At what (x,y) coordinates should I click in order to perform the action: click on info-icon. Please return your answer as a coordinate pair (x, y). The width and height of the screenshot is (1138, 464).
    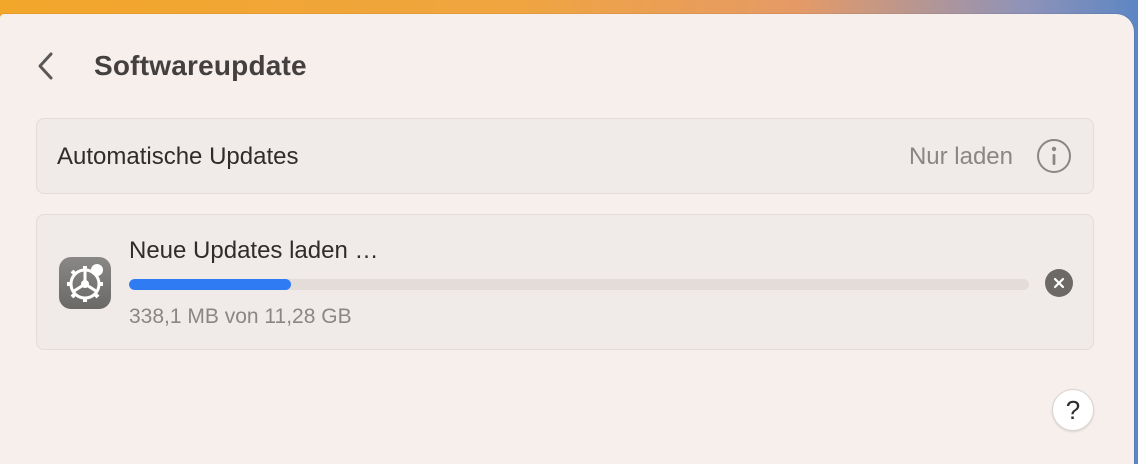
    Looking at the image, I should click on (1054, 155).